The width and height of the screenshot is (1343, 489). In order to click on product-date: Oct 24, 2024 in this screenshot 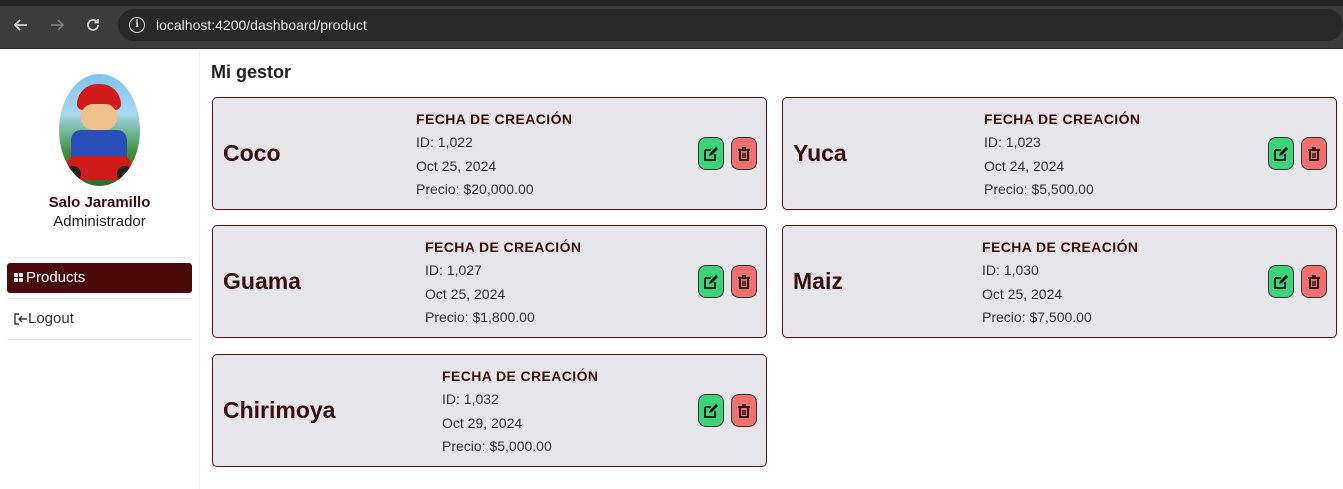, I will do `click(1024, 165)`.